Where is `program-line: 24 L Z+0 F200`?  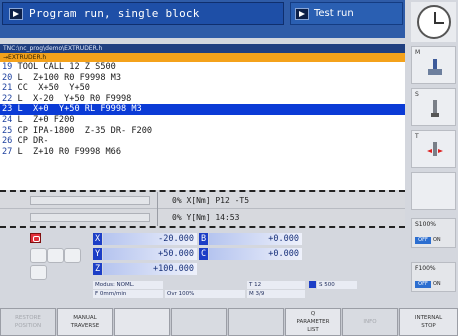
program-line: 24 L Z+0 F200 is located at coordinates (202, 120).